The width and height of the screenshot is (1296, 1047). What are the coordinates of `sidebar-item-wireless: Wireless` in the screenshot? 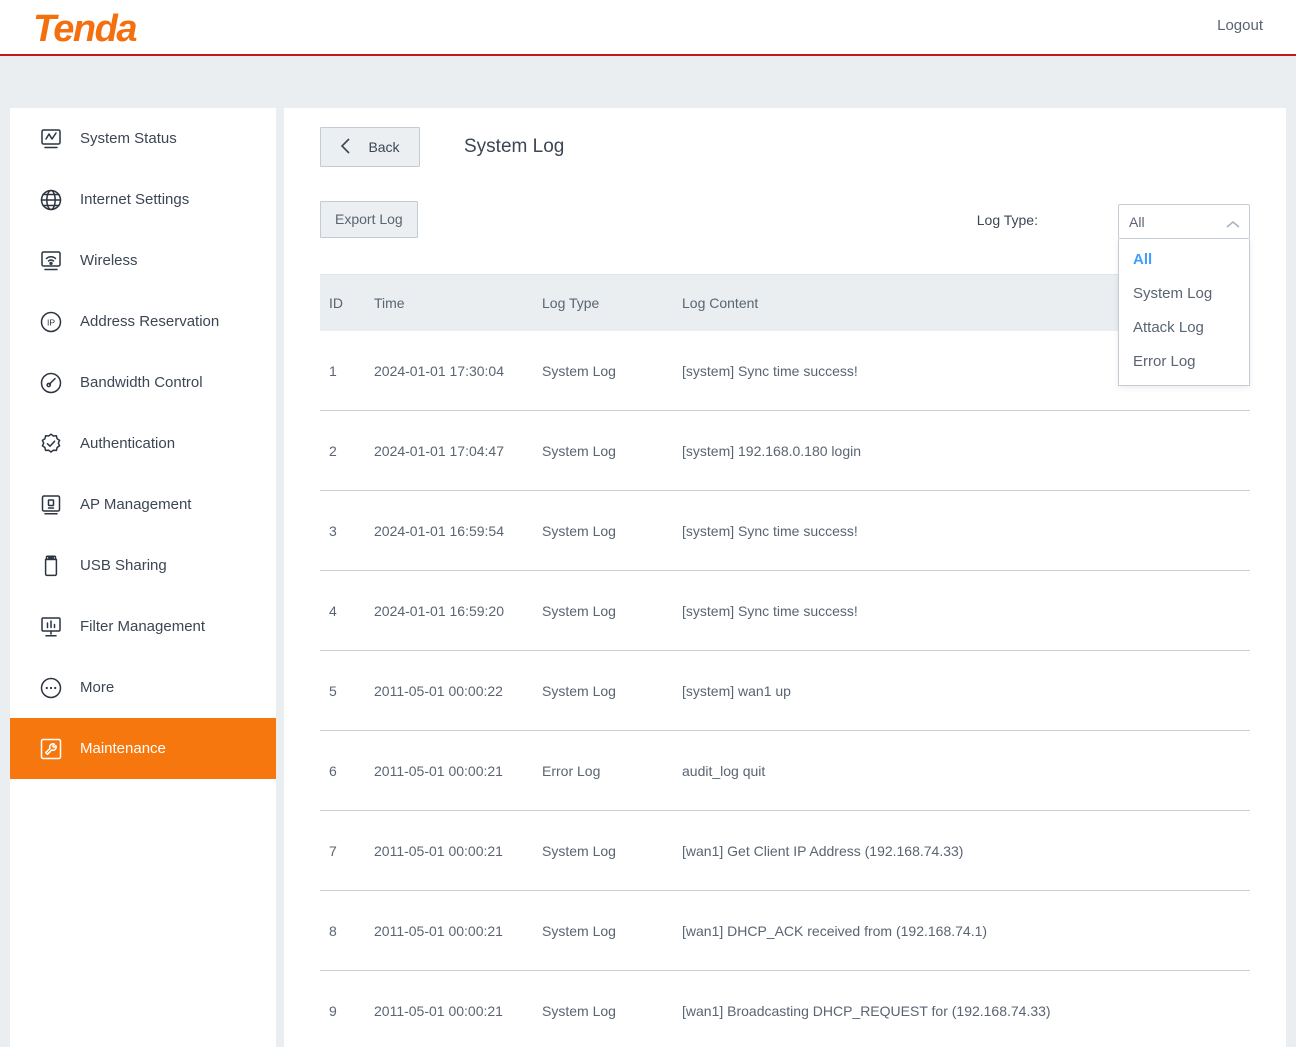 It's located at (143, 260).